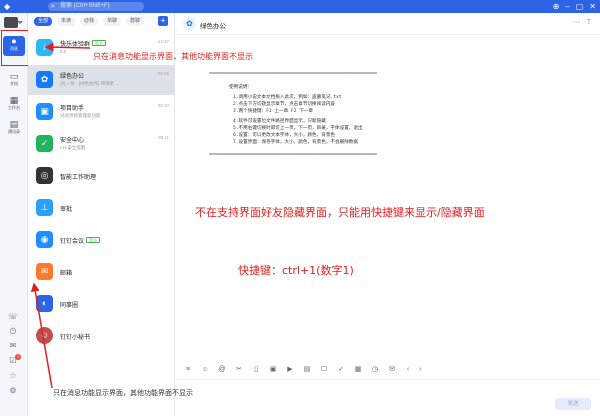 This screenshot has width=600, height=416. Describe the element at coordinates (101, 112) in the screenshot. I see `list-item: ▣ 项目助手 试试项目管理新功能 08:10` at that location.